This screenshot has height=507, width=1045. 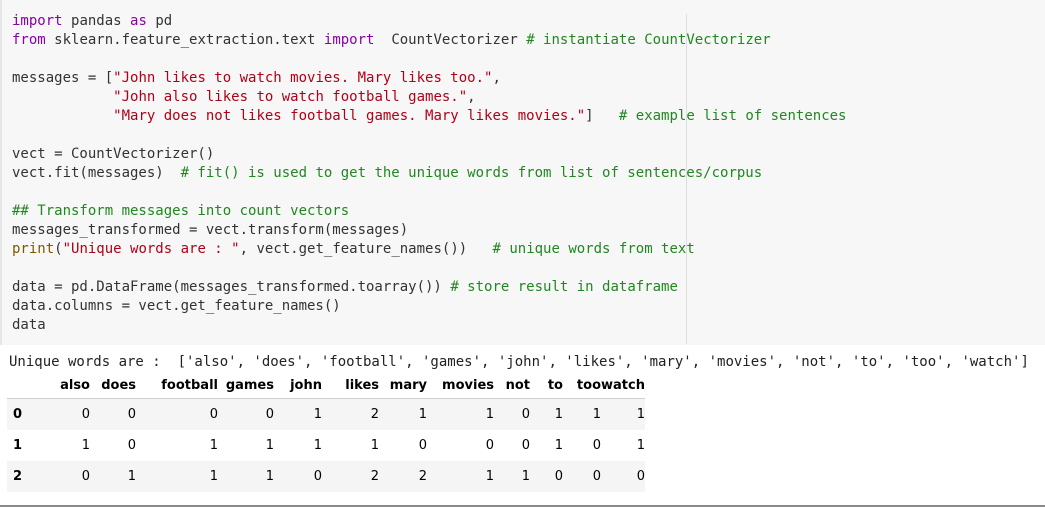 I want to click on code-token: (, so click(x=58, y=249).